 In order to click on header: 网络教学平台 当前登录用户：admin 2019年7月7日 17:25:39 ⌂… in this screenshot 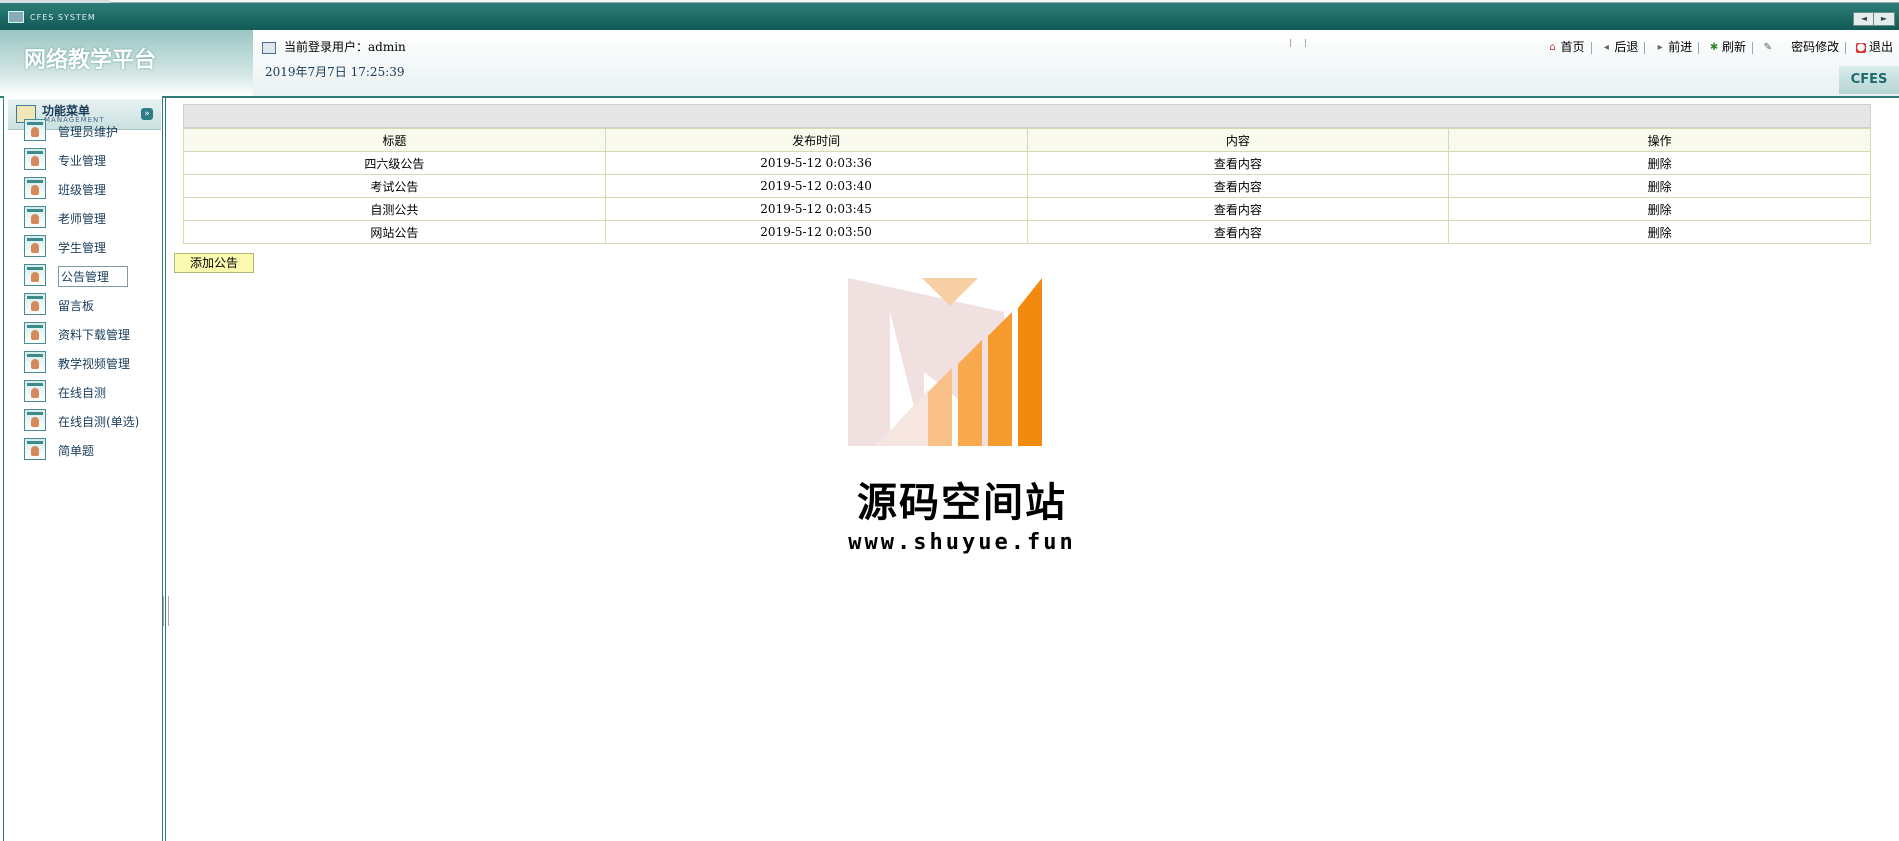, I will do `click(949, 64)`.